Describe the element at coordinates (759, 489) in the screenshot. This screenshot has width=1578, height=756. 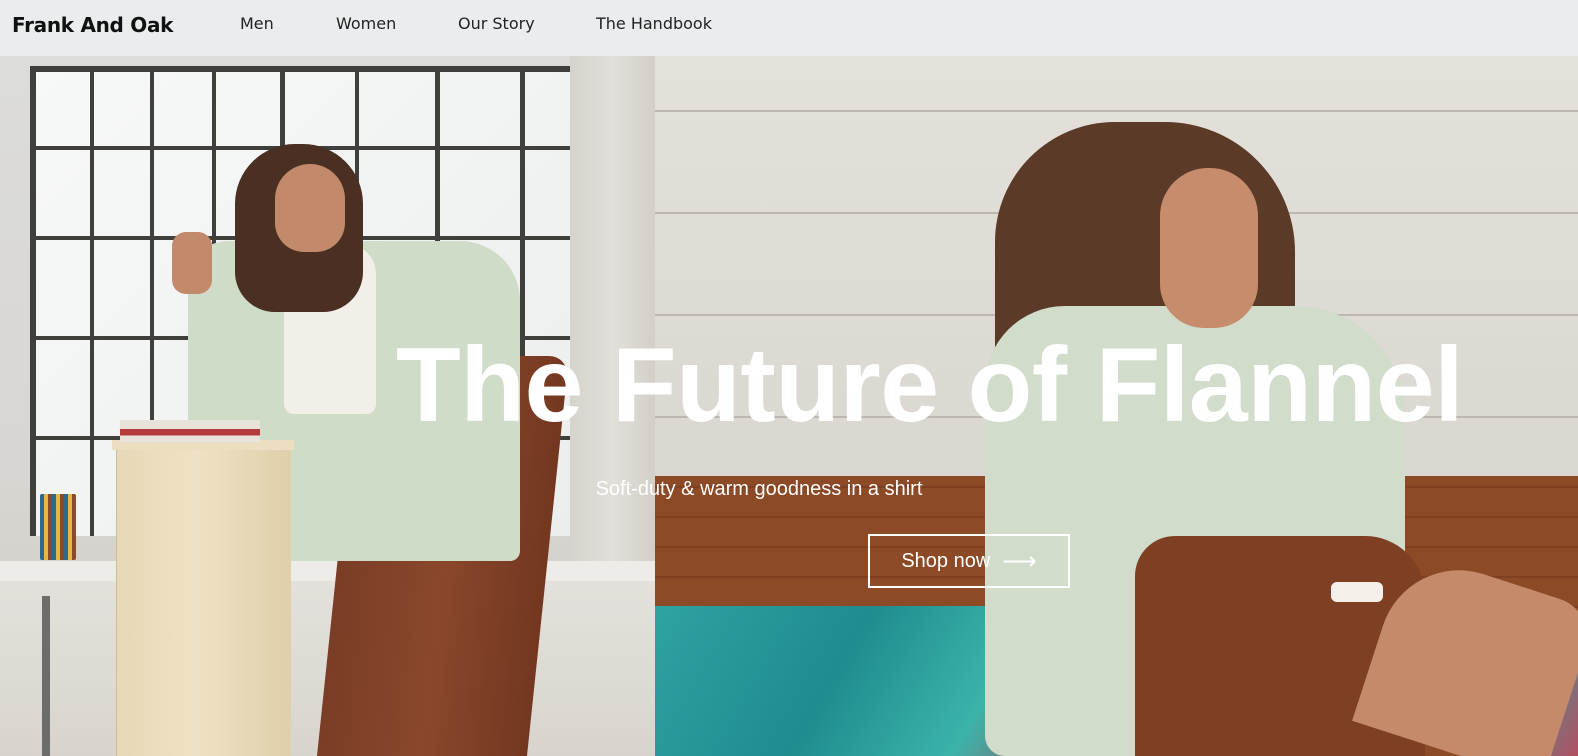
I see `hero-subtitle: Soft-duty & warm goodness in a shirt` at that location.